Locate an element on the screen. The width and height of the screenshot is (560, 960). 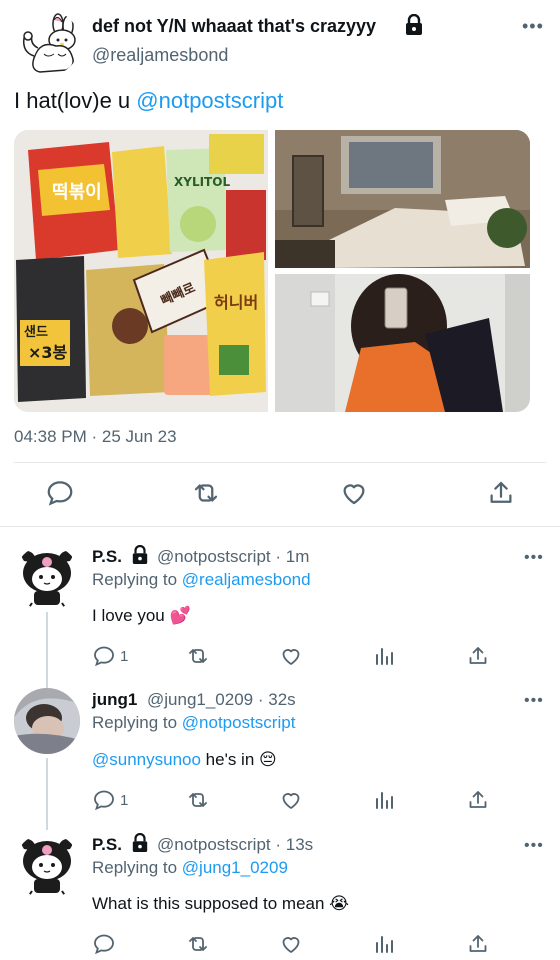
reply-1-handle-time: @notpostscript · 1m is located at coordinates (233, 557).